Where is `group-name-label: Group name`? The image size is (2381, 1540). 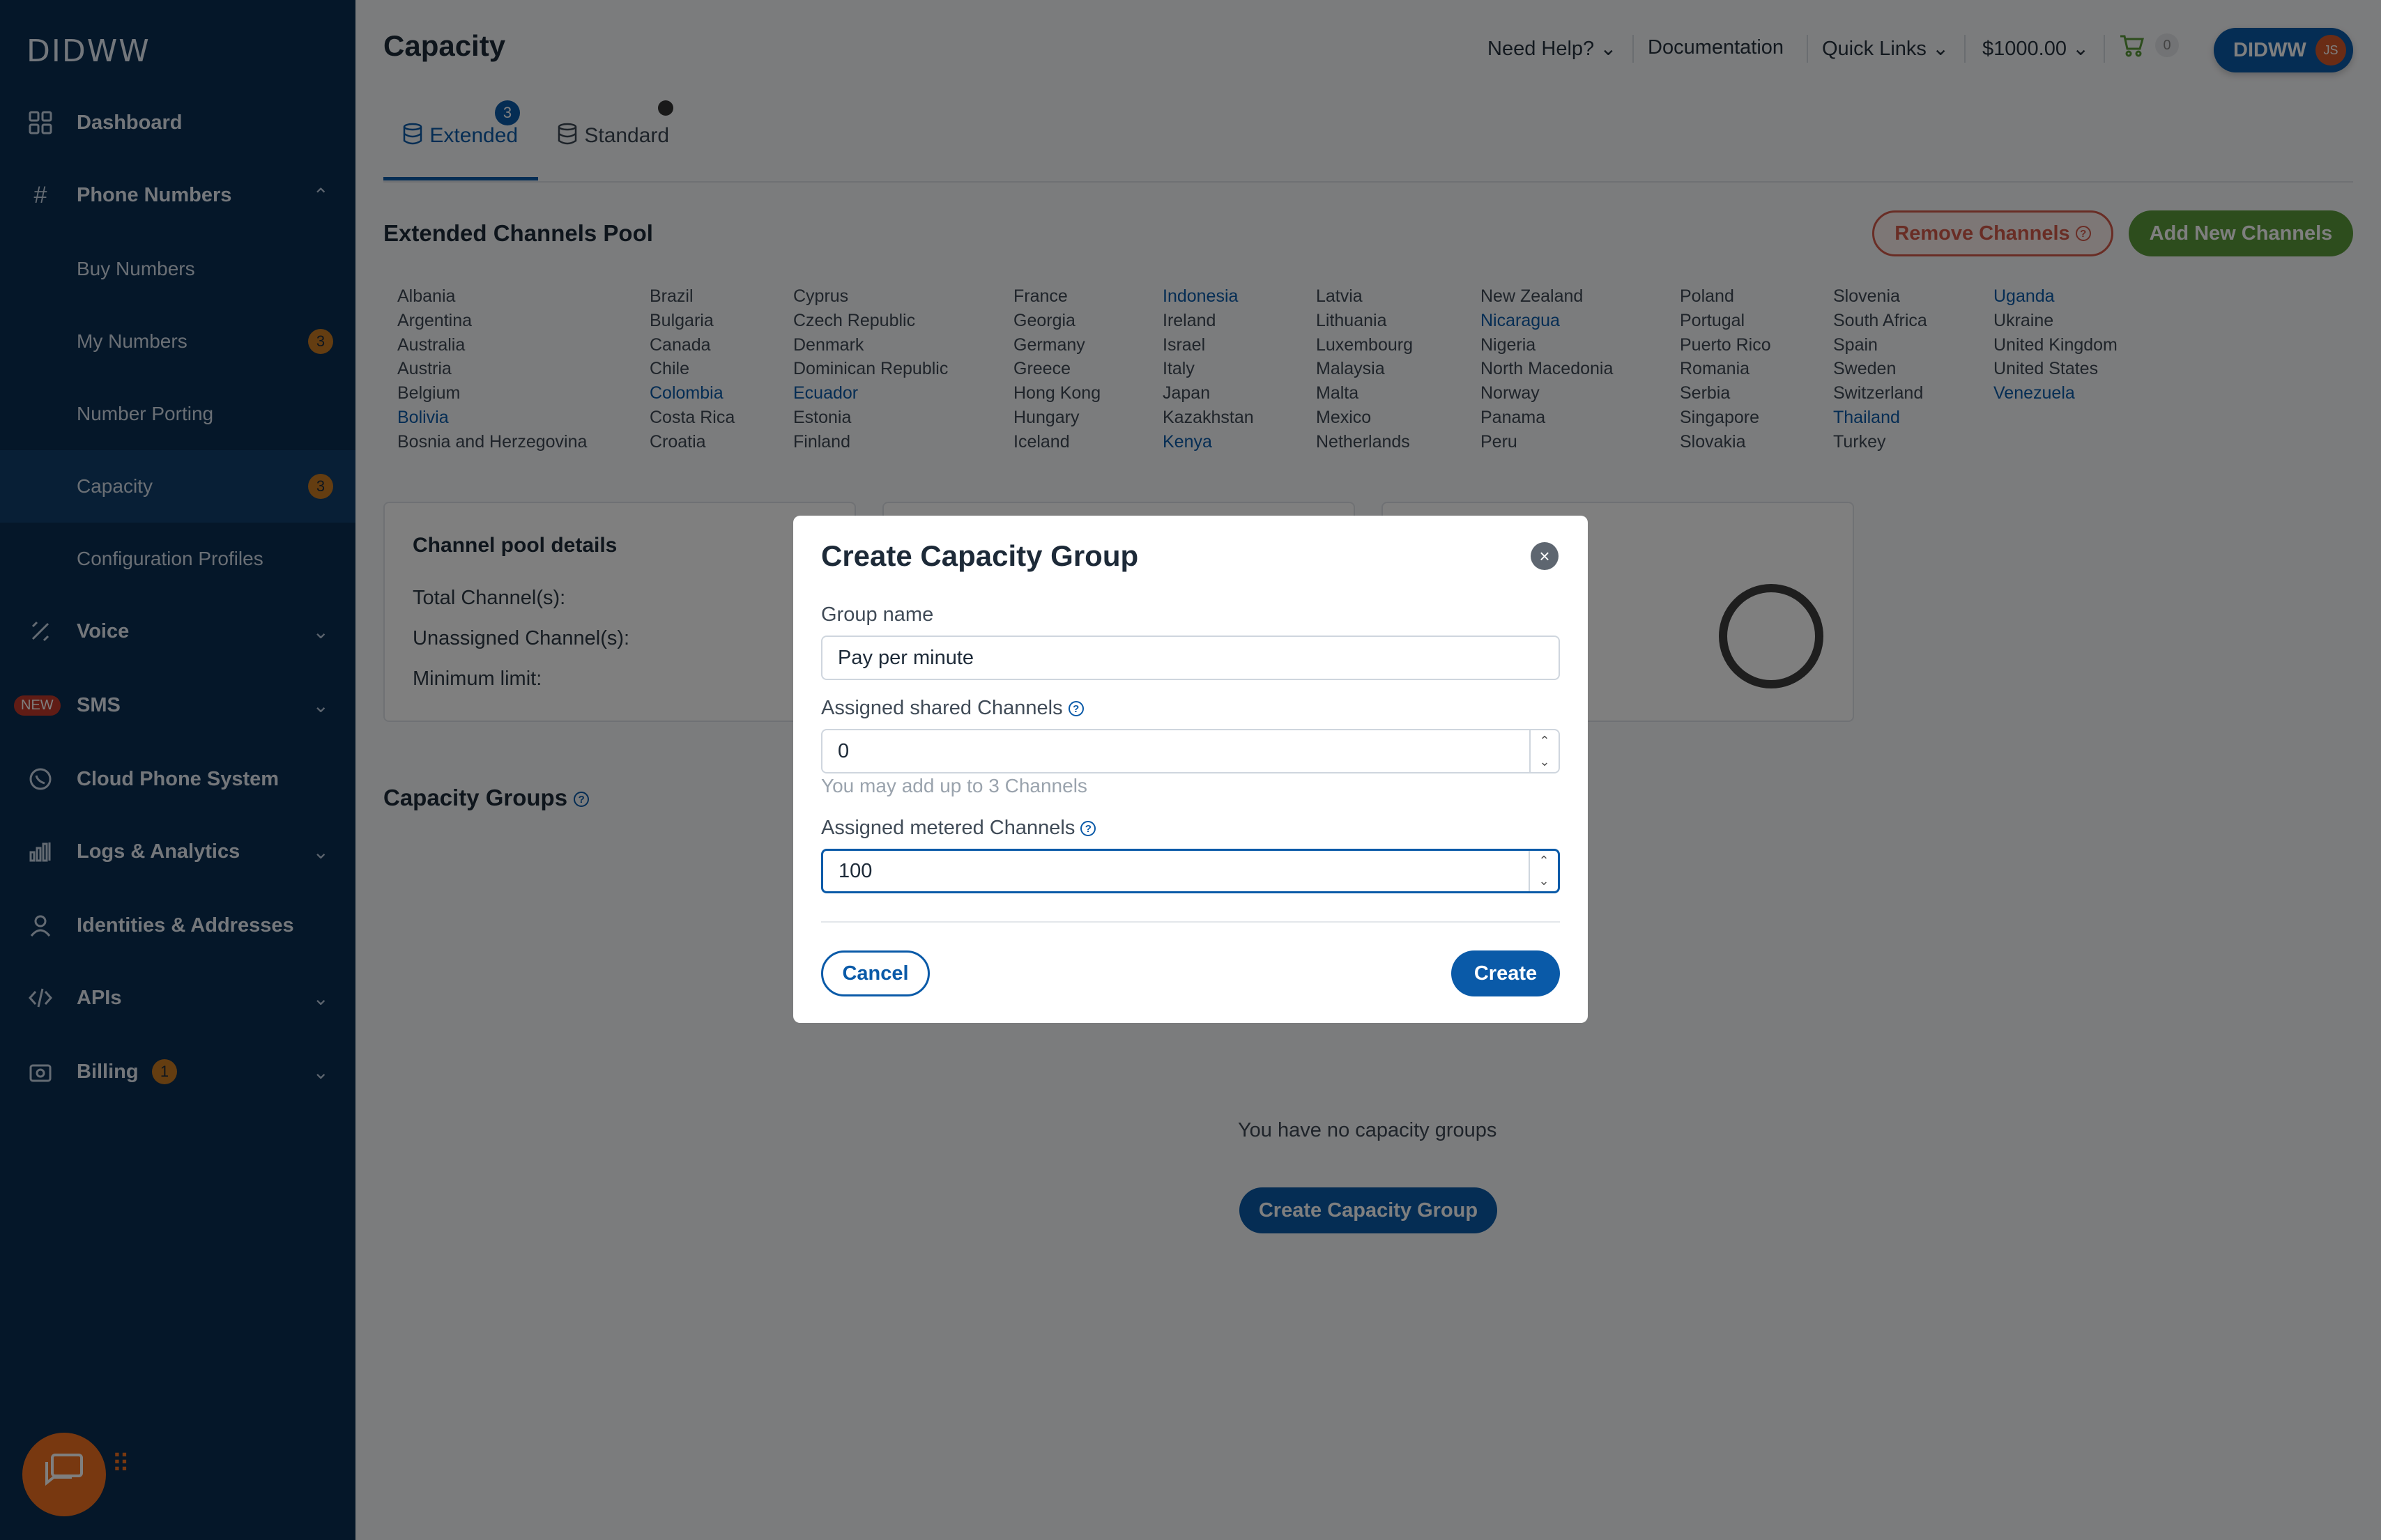 group-name-label: Group name is located at coordinates (877, 614).